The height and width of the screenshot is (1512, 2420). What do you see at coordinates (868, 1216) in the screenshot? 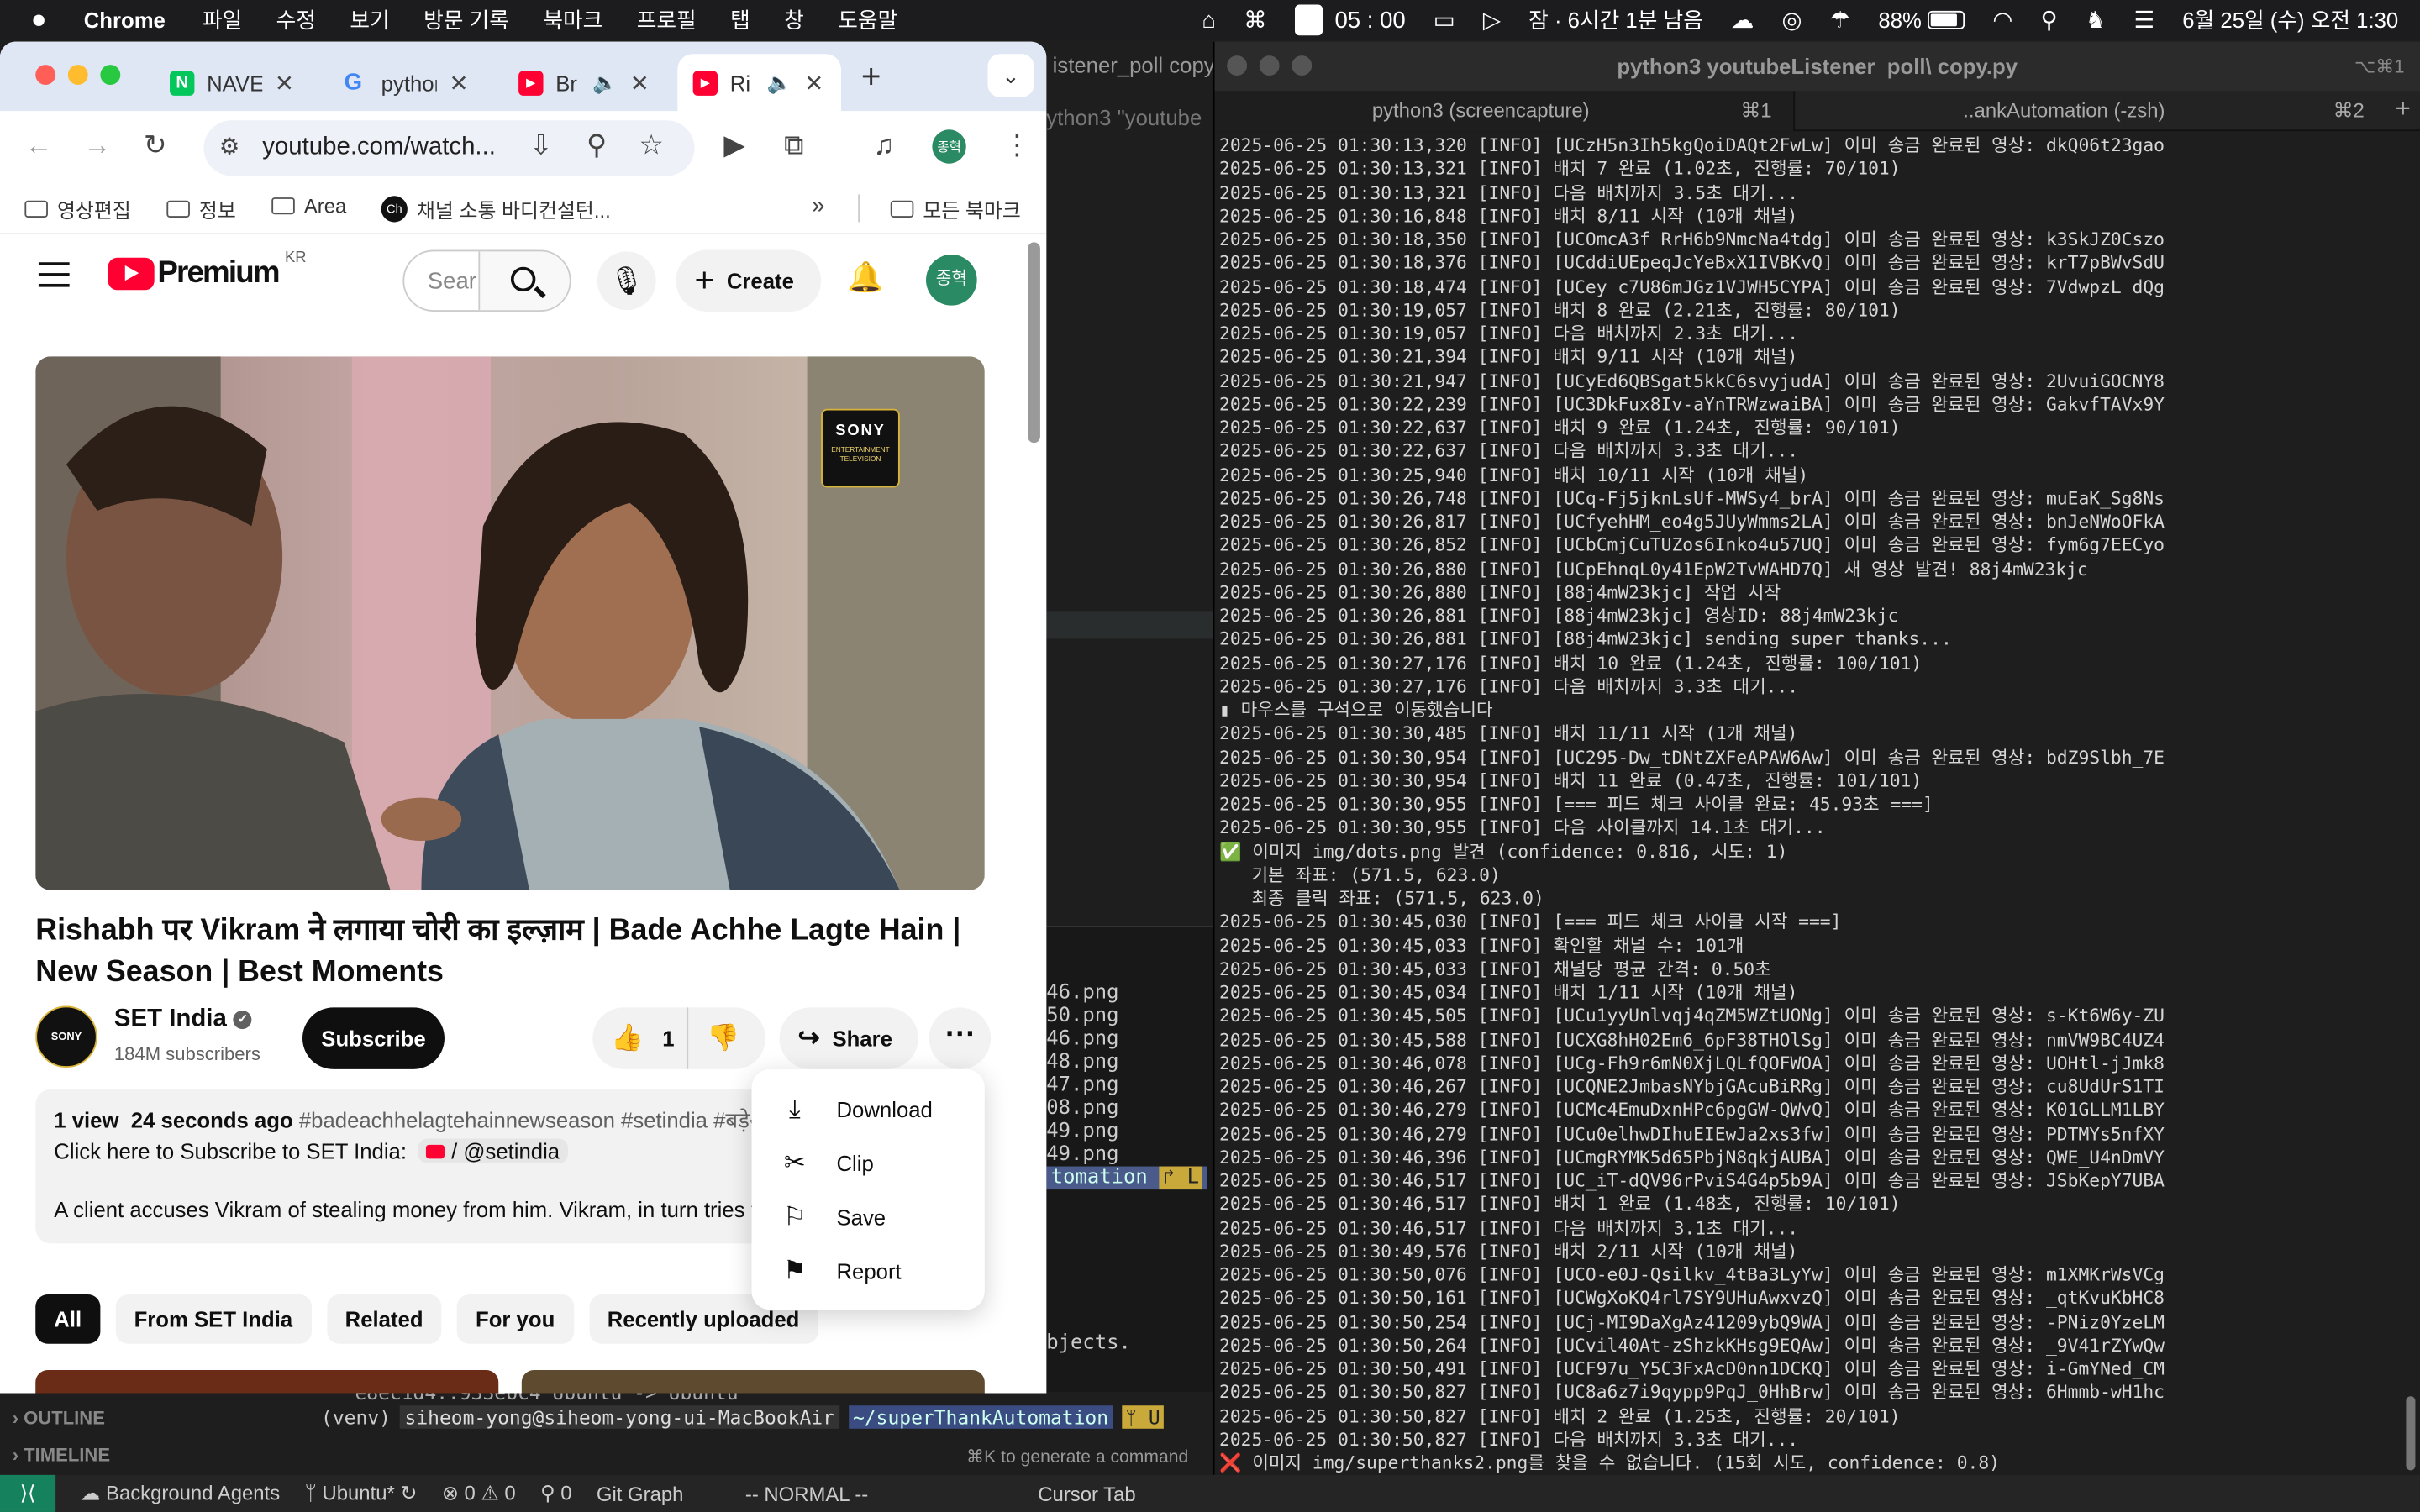
I see `menu-save: ⚐ Save` at bounding box center [868, 1216].